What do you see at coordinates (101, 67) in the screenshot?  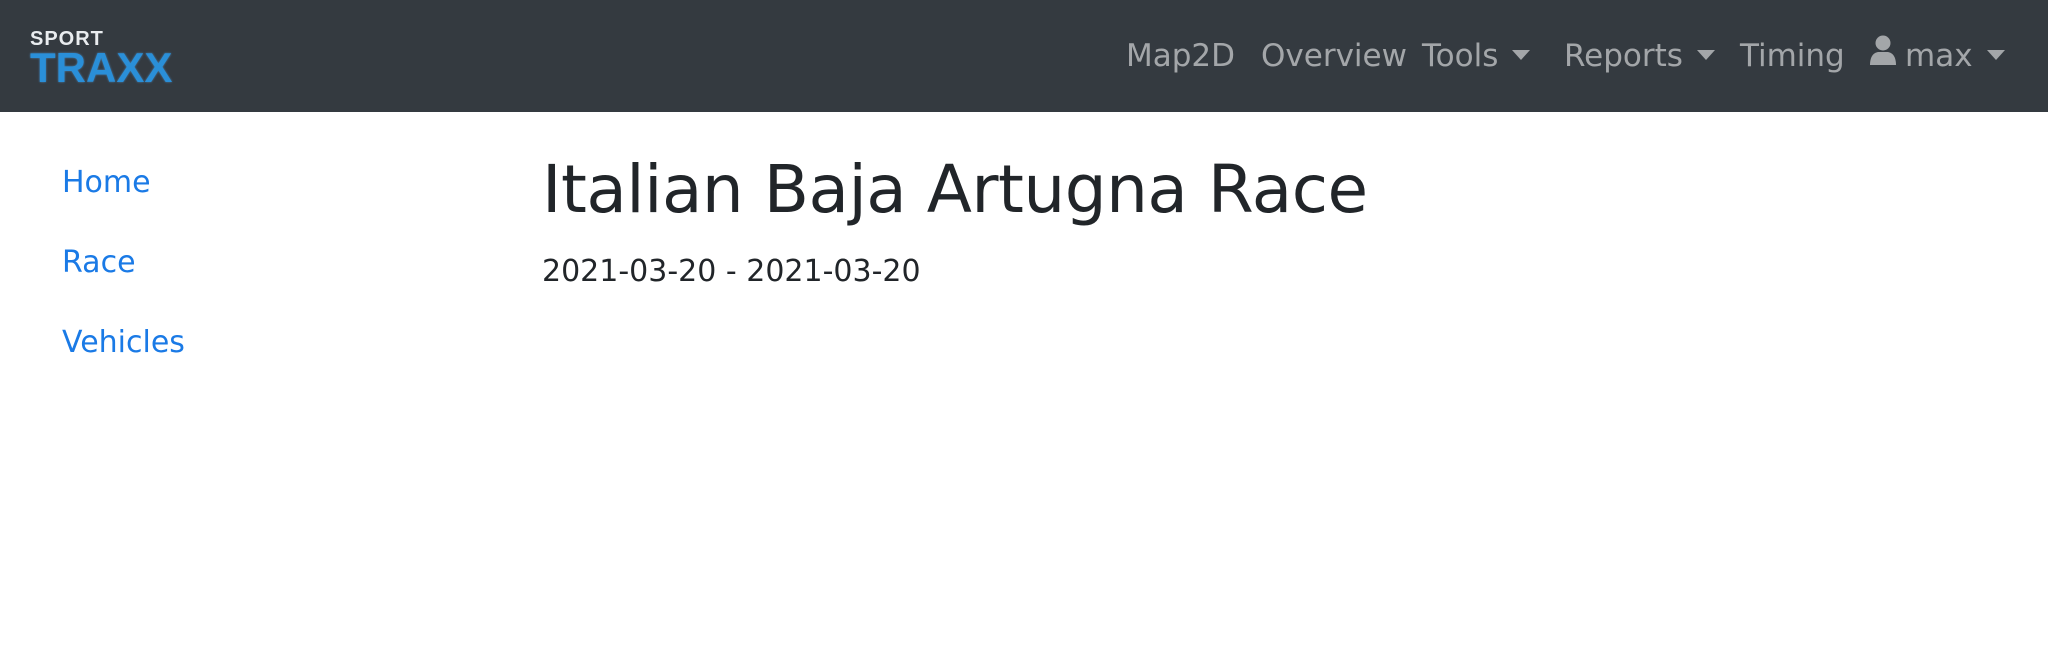 I see `logo-text-traxx: TRAXX` at bounding box center [101, 67].